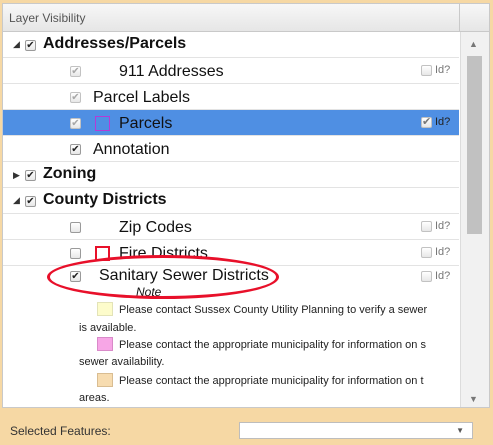  What do you see at coordinates (231, 123) in the screenshot?
I see `layer-parcels: ✔ Parcels ✔ Id?` at bounding box center [231, 123].